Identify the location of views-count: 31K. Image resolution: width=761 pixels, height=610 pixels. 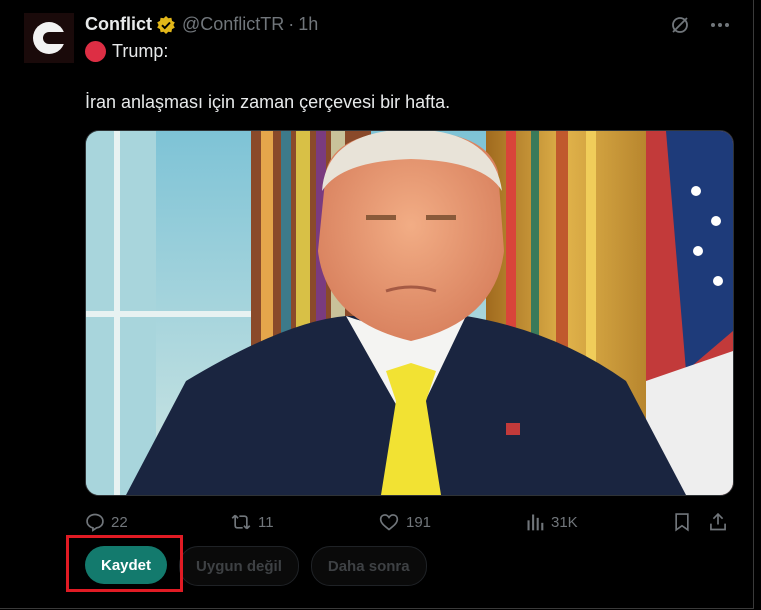
(564, 522).